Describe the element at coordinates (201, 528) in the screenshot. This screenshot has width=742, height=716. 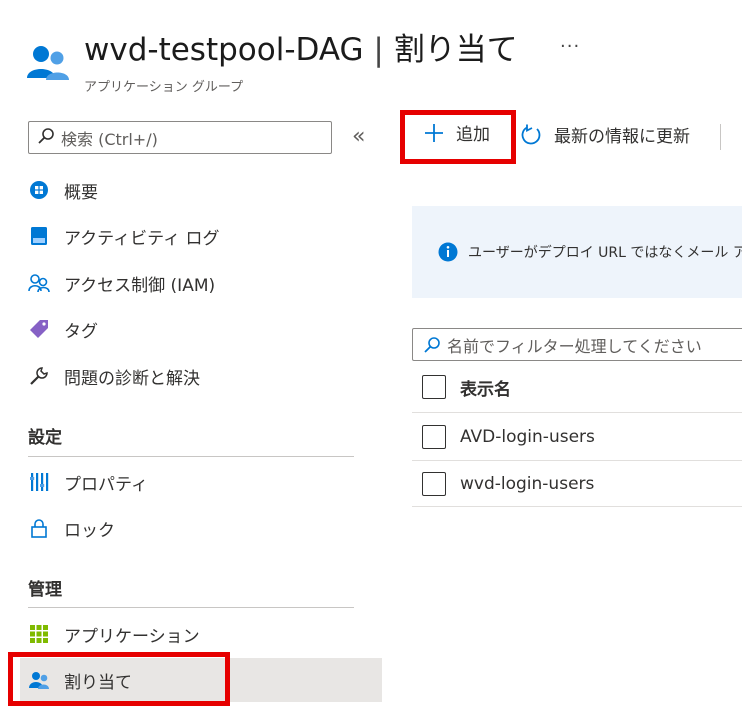
I see `sidebar-item-locks: ロック` at that location.